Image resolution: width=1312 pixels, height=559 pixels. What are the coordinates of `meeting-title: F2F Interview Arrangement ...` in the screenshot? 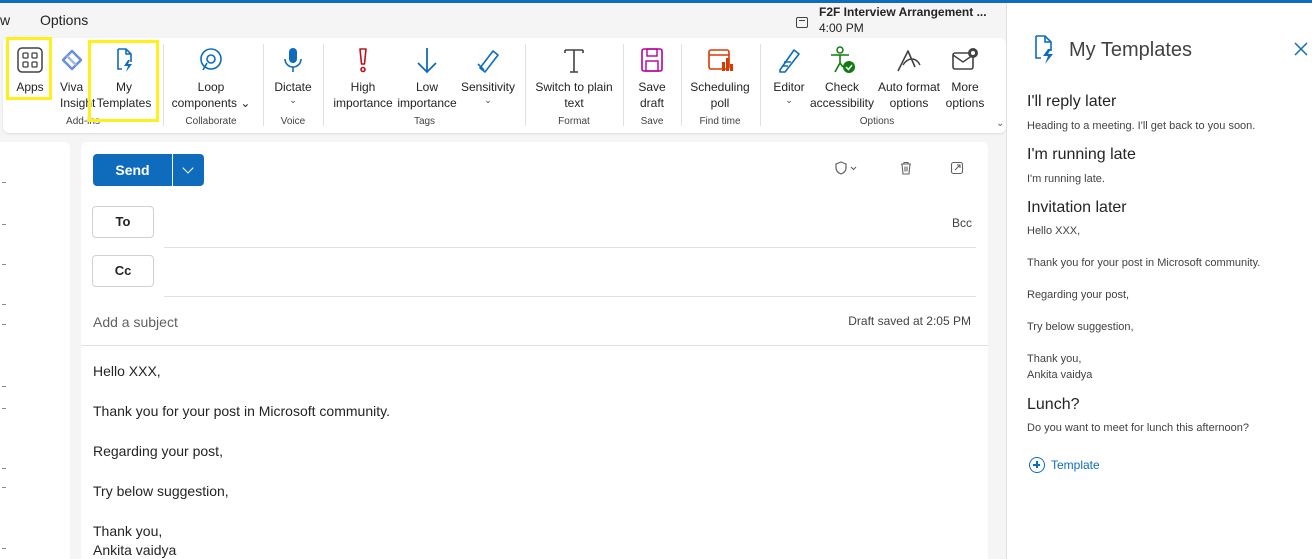 It's located at (903, 12).